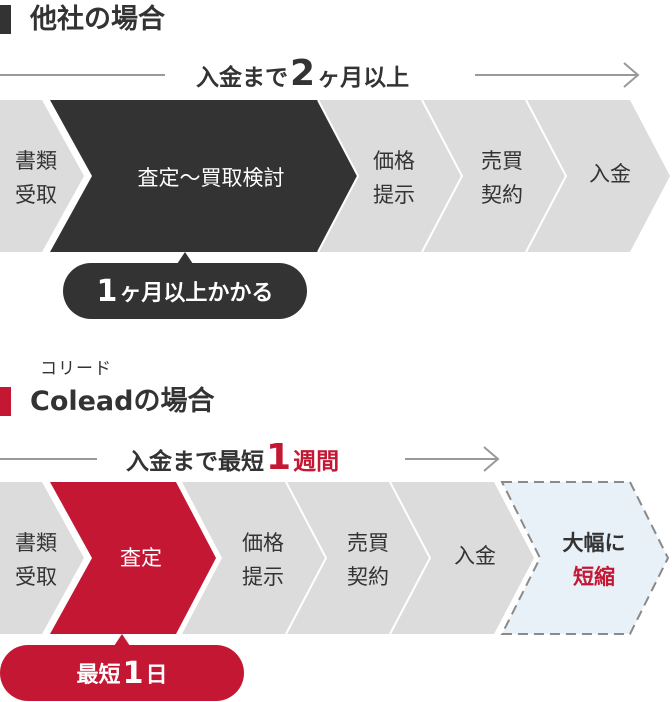  What do you see at coordinates (156, 675) in the screenshot?
I see `callout-colead-post: 日` at bounding box center [156, 675].